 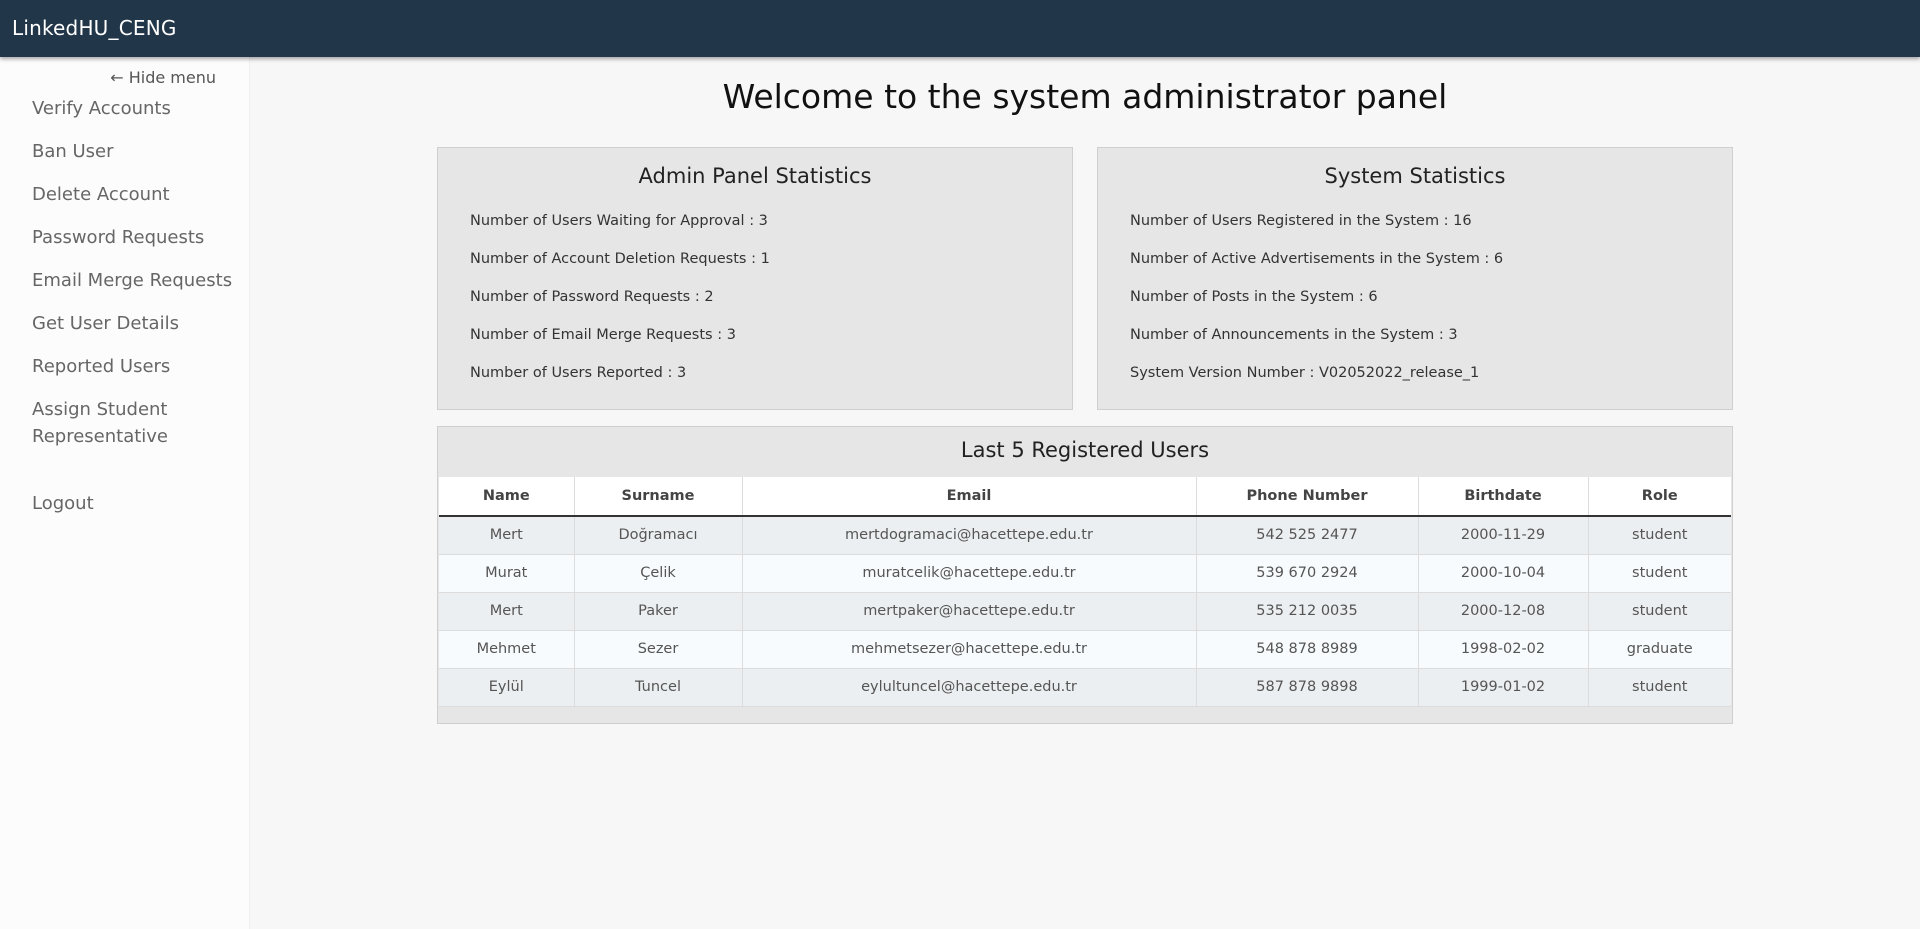 What do you see at coordinates (1503, 497) in the screenshot?
I see `column-header-birthdate: Birthdate` at bounding box center [1503, 497].